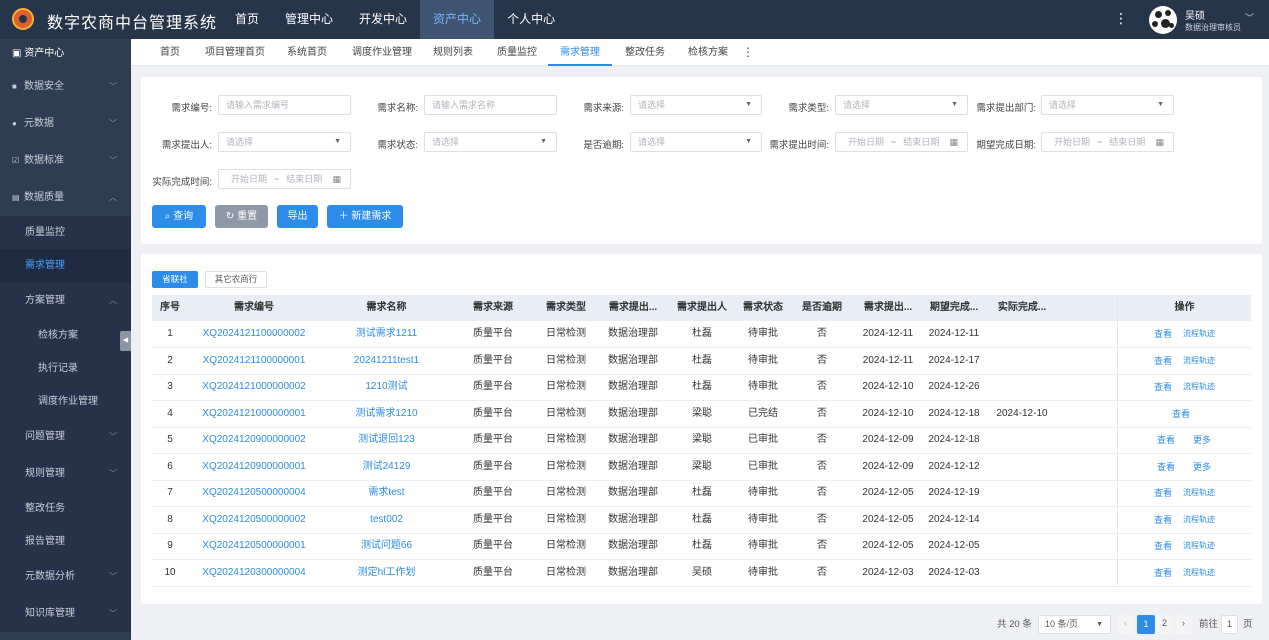 The width and height of the screenshot is (1269, 640). I want to click on req-time-range: 开始日期 ~ 结束日期 ▦, so click(901, 142).